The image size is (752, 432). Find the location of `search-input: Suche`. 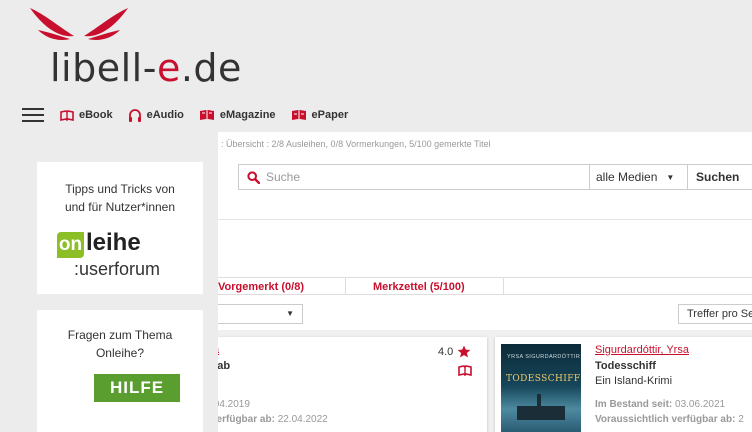

search-input: Suche is located at coordinates (414, 177).